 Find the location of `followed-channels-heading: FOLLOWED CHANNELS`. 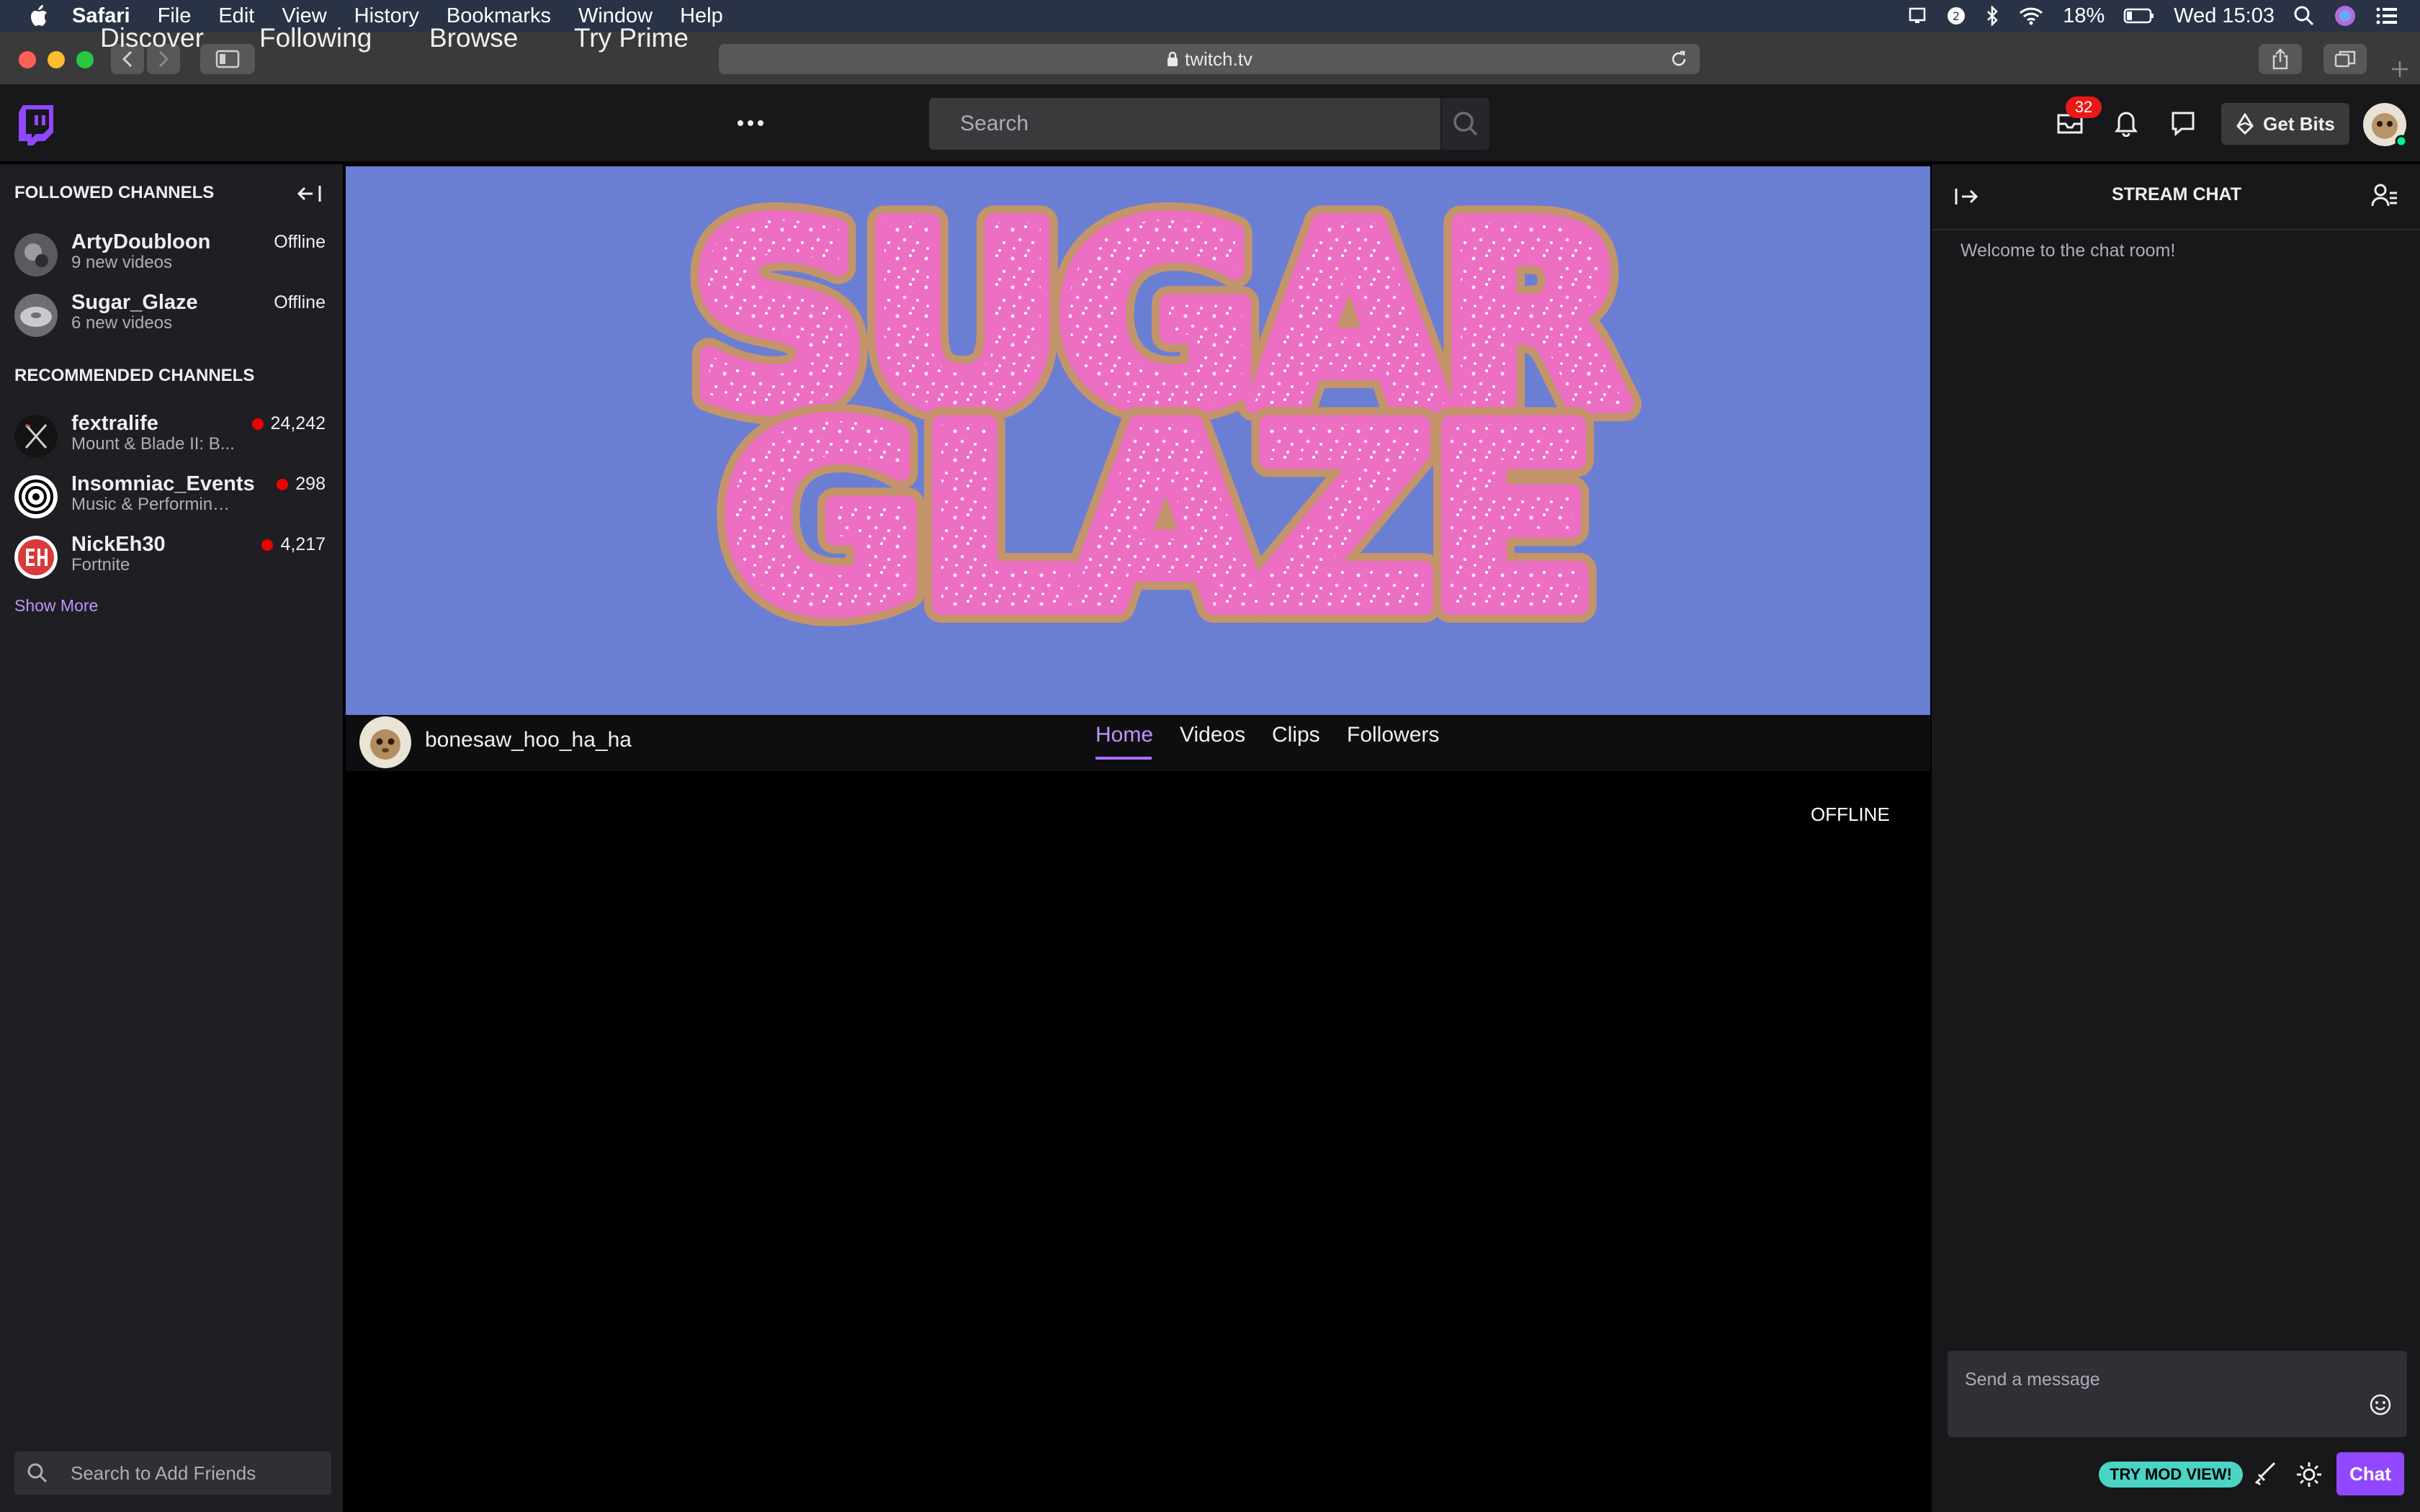

followed-channels-heading: FOLLOWED CHANNELS is located at coordinates (114, 192).